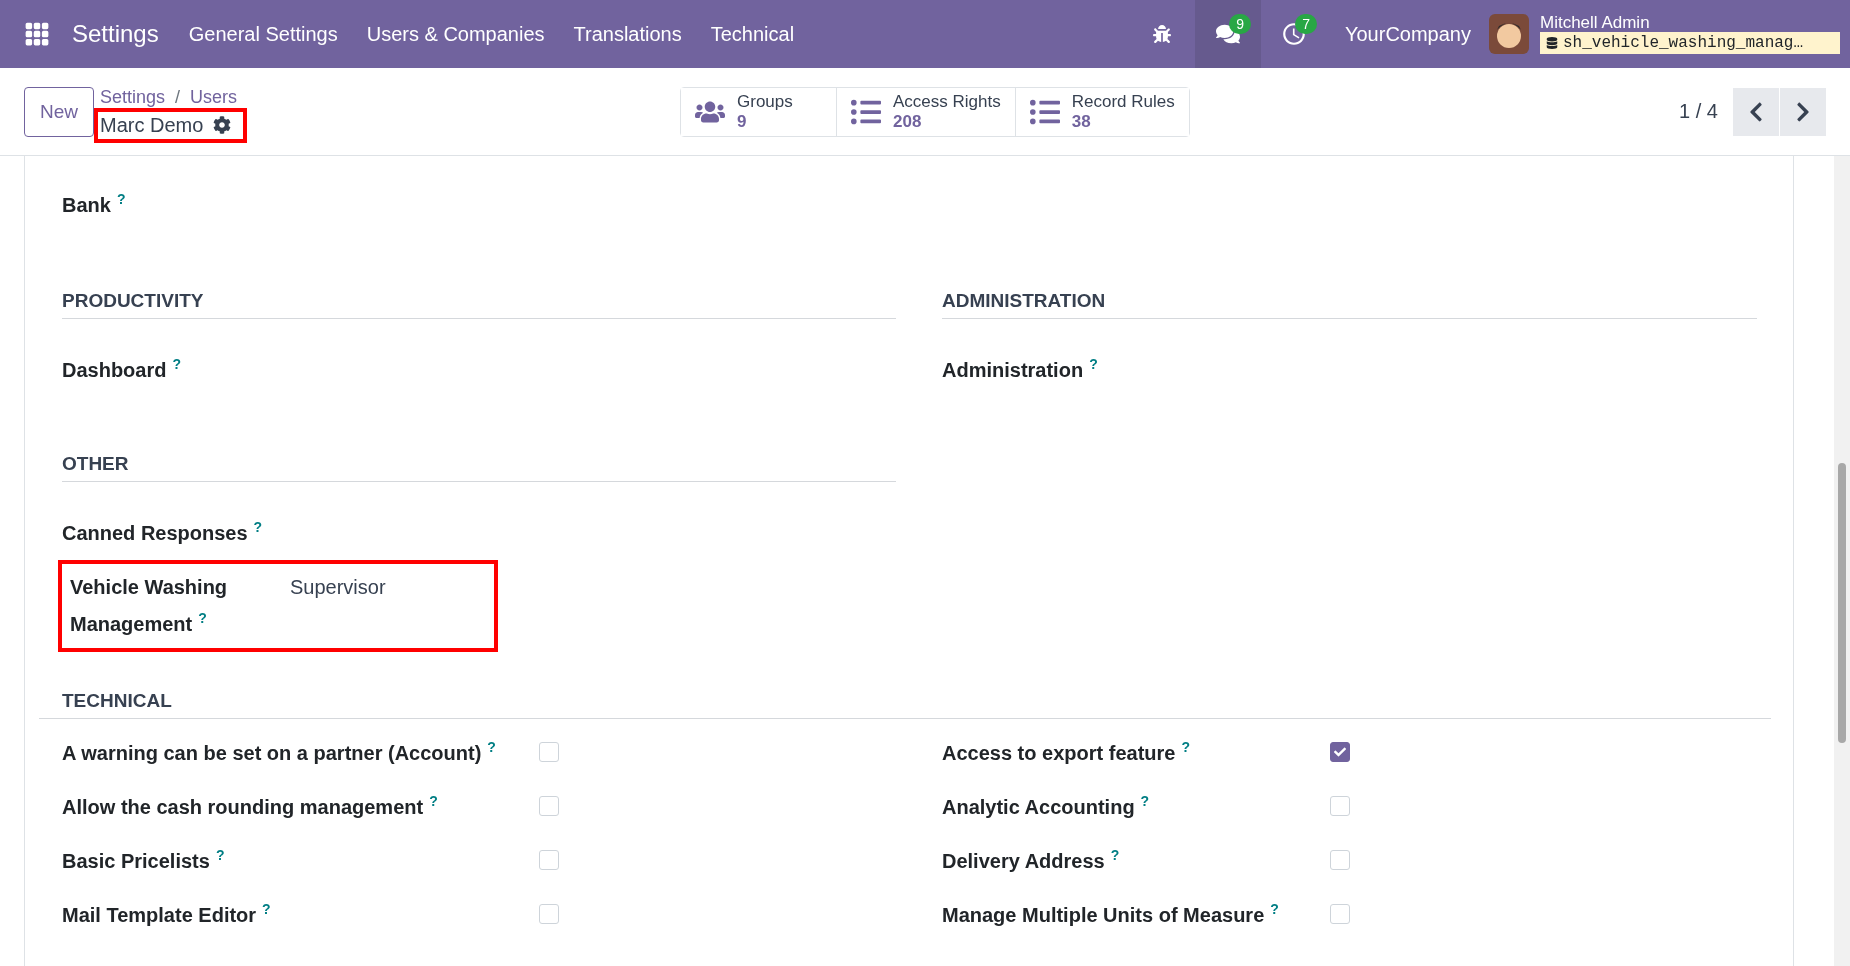  I want to click on field-label: Analytic Accounting $^{?}$, so click(1046, 805).